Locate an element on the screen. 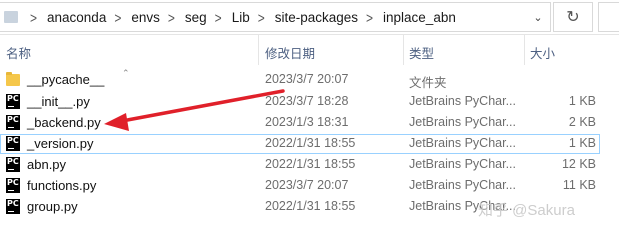  folder-icon is located at coordinates (13, 79).